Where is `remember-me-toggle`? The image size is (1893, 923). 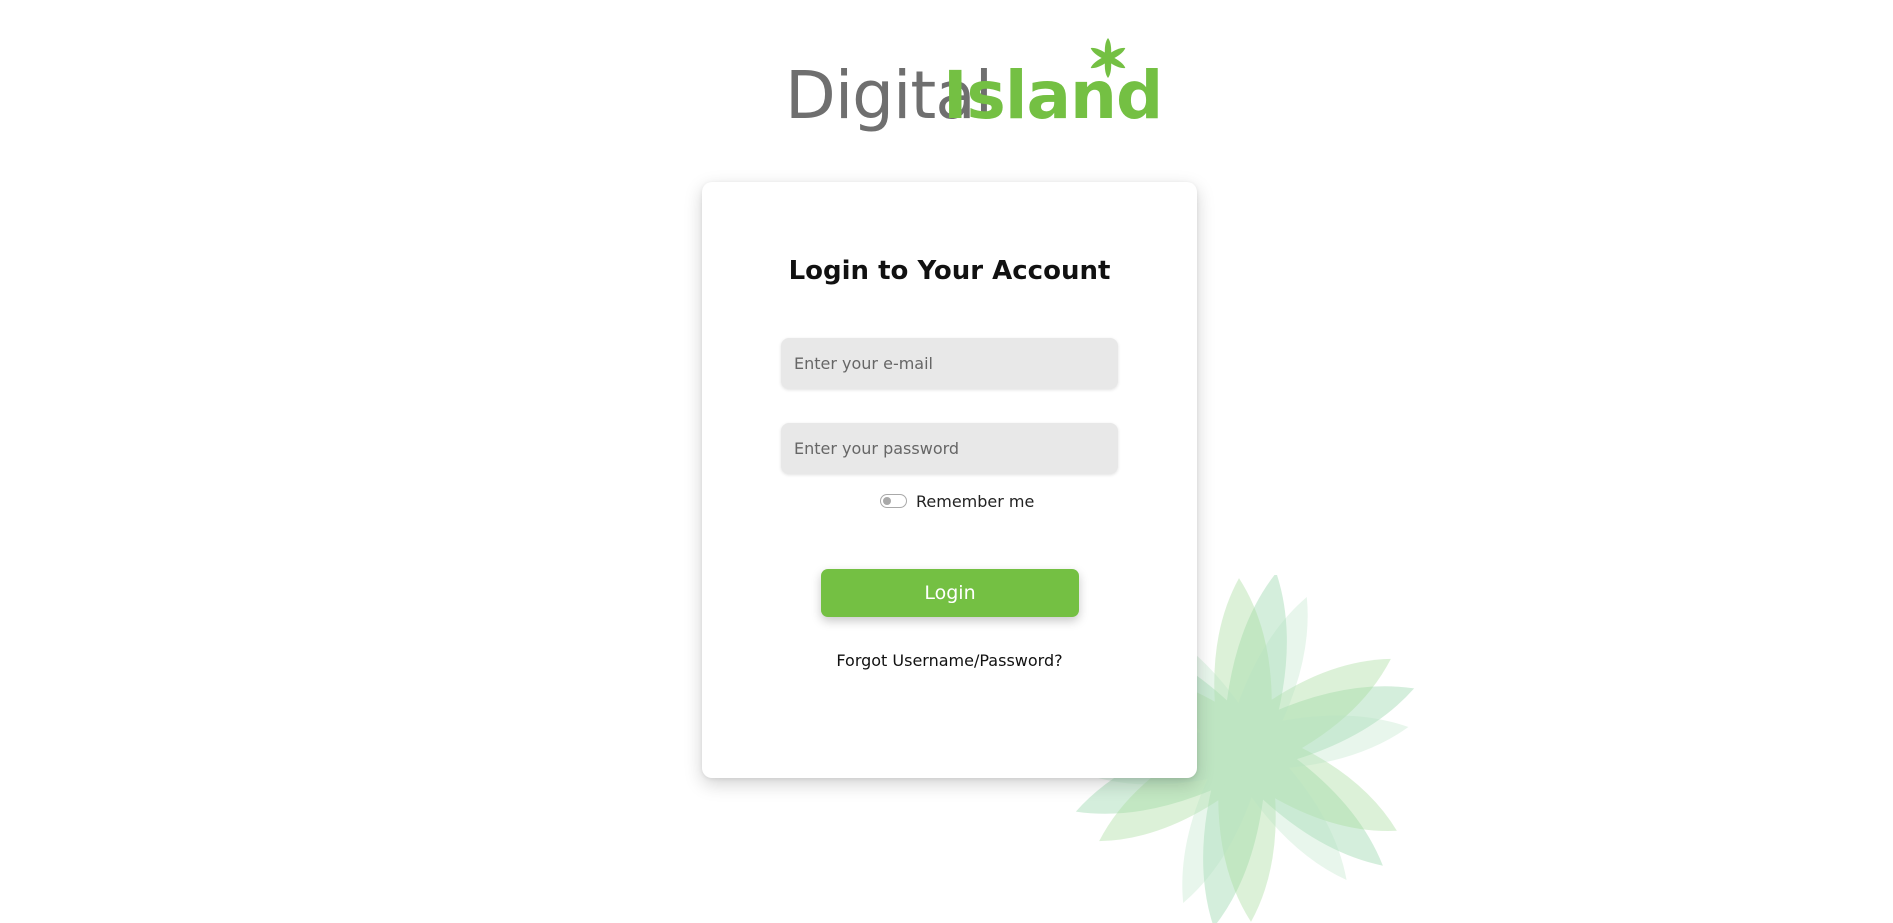 remember-me-toggle is located at coordinates (893, 501).